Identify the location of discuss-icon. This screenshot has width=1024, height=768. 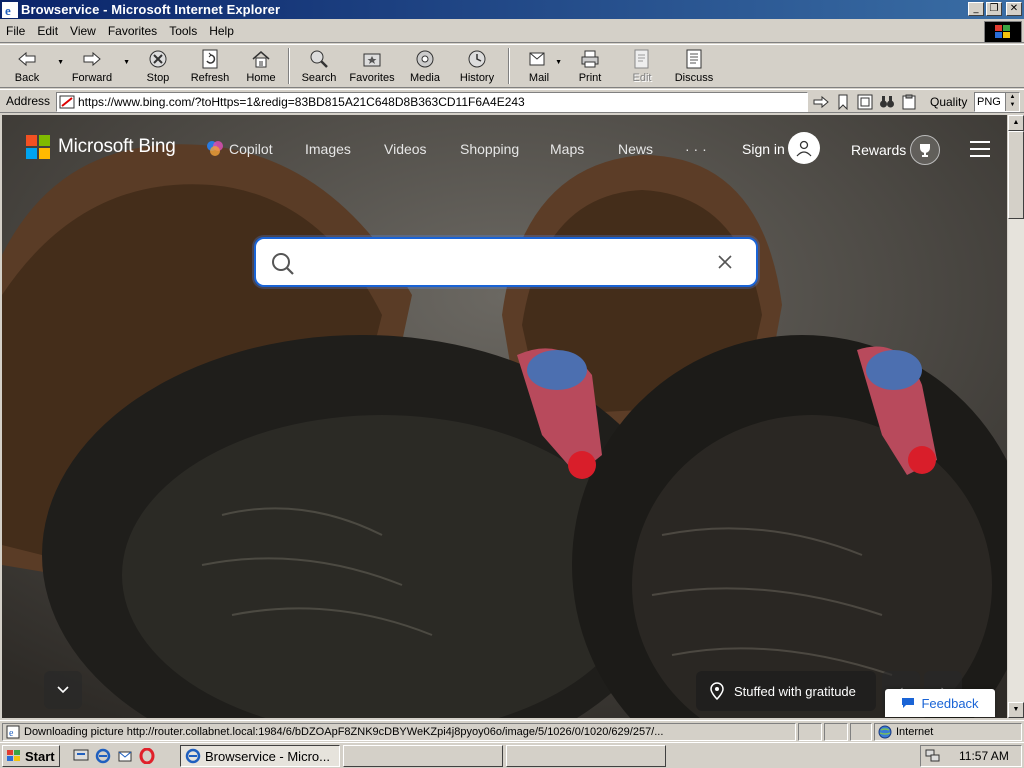
(694, 59).